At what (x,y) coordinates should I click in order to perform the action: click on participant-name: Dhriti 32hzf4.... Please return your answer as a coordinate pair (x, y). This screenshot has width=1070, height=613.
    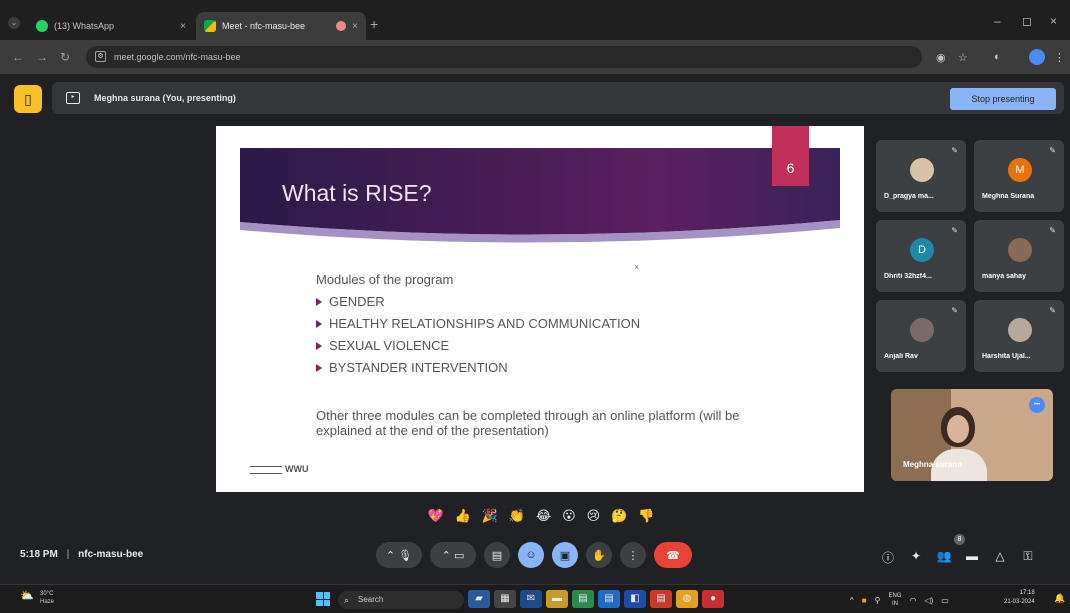
    Looking at the image, I should click on (908, 276).